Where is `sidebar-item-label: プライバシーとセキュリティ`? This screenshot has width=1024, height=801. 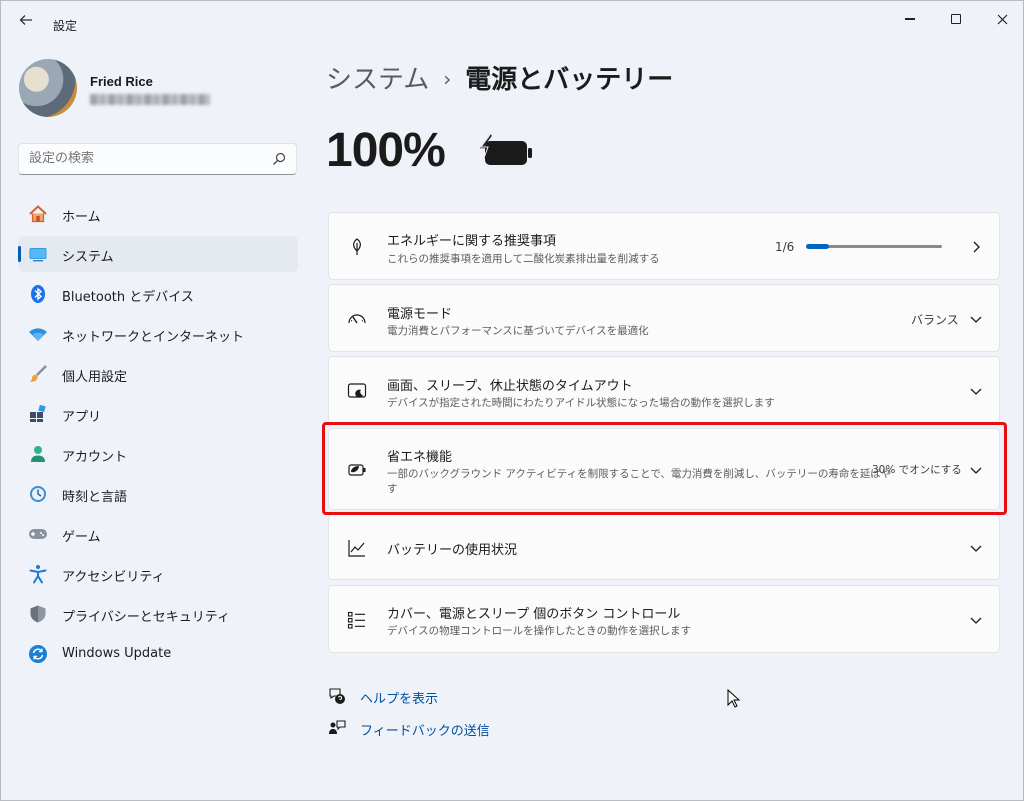
sidebar-item-label: プライバシーとセキュリティ is located at coordinates (146, 617).